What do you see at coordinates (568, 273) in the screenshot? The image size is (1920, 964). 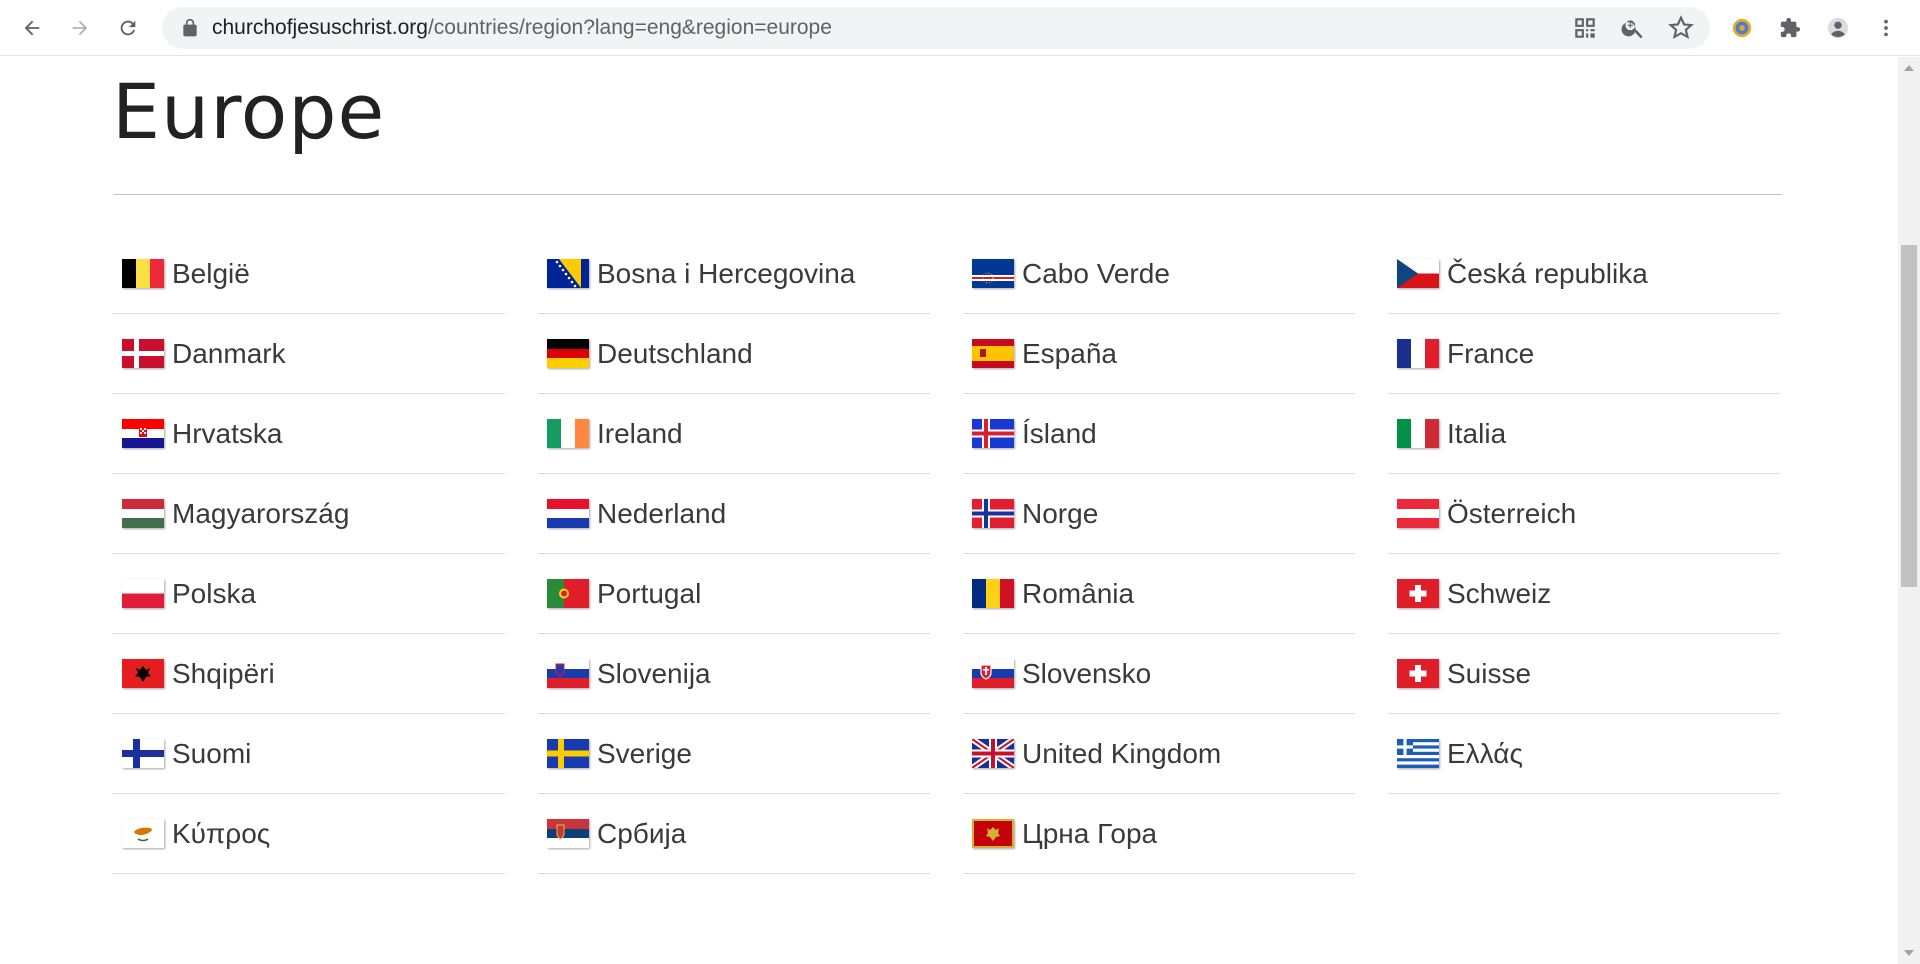 I see `bosnia-flag-icon` at bounding box center [568, 273].